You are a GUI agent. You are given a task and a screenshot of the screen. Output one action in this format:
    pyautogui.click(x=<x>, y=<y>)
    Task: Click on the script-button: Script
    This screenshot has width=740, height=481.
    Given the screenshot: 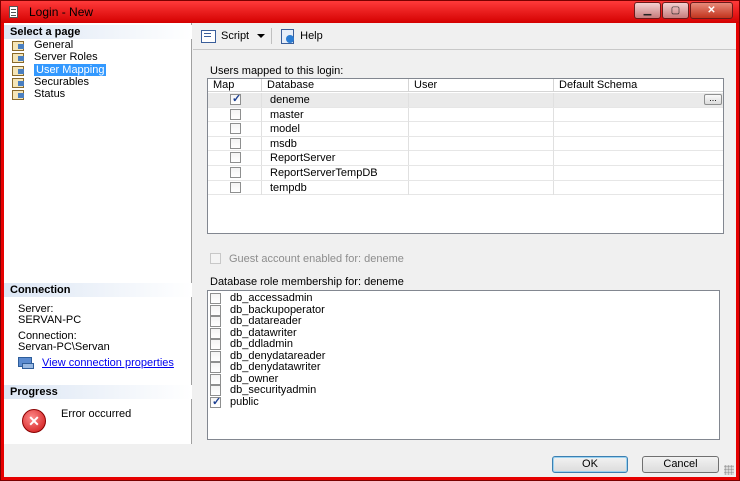 What is the action you would take?
    pyautogui.click(x=233, y=36)
    